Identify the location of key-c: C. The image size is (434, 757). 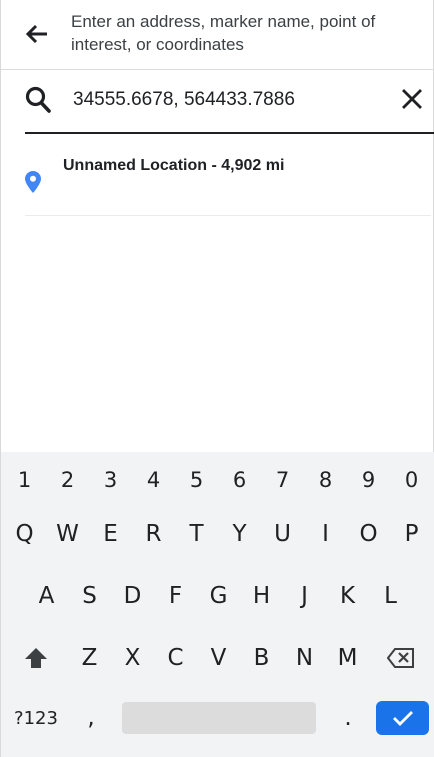
(175, 658).